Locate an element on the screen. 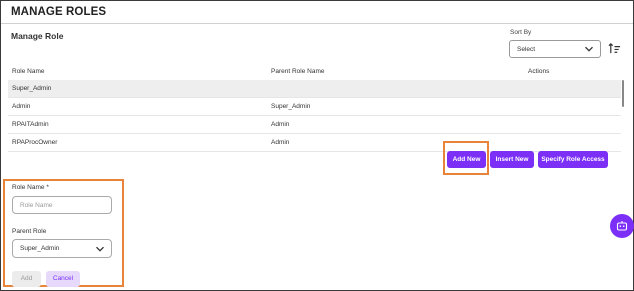  cancel-button: Cancel is located at coordinates (63, 279).